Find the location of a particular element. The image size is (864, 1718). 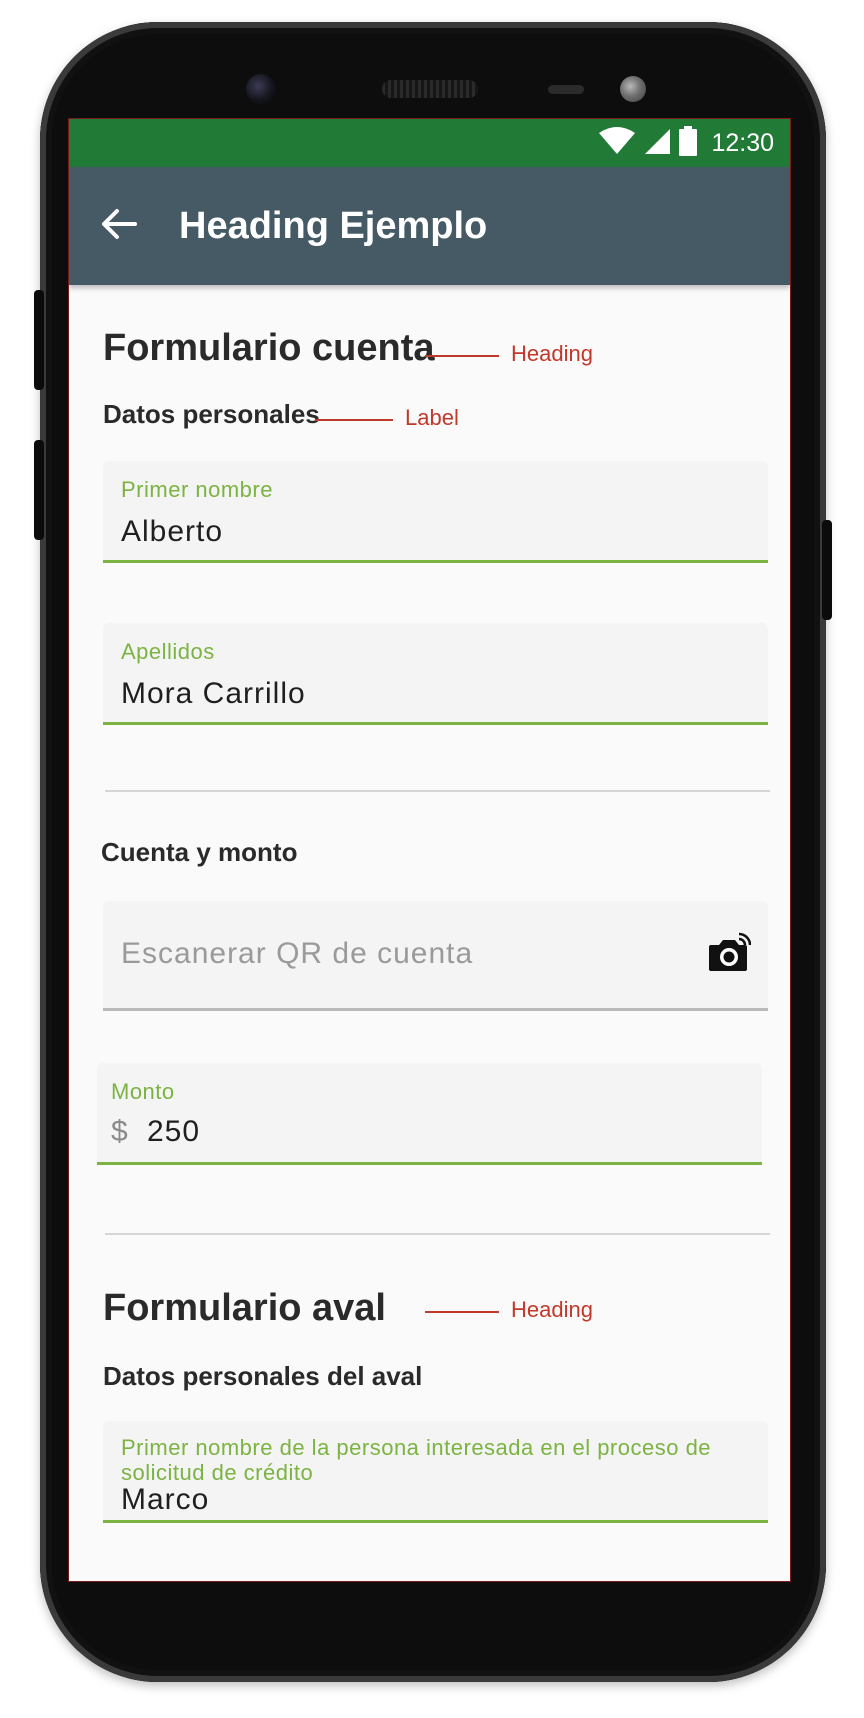

label-datos-personales-aval: Datos personales del aval is located at coordinates (263, 1376).